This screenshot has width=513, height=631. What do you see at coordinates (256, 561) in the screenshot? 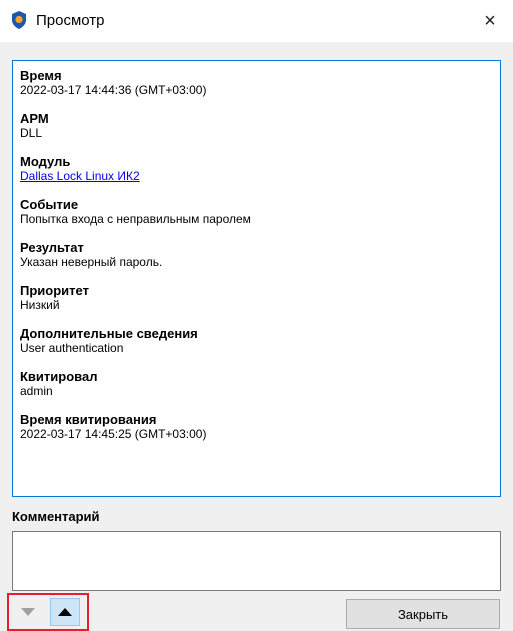
I see `comment-input` at bounding box center [256, 561].